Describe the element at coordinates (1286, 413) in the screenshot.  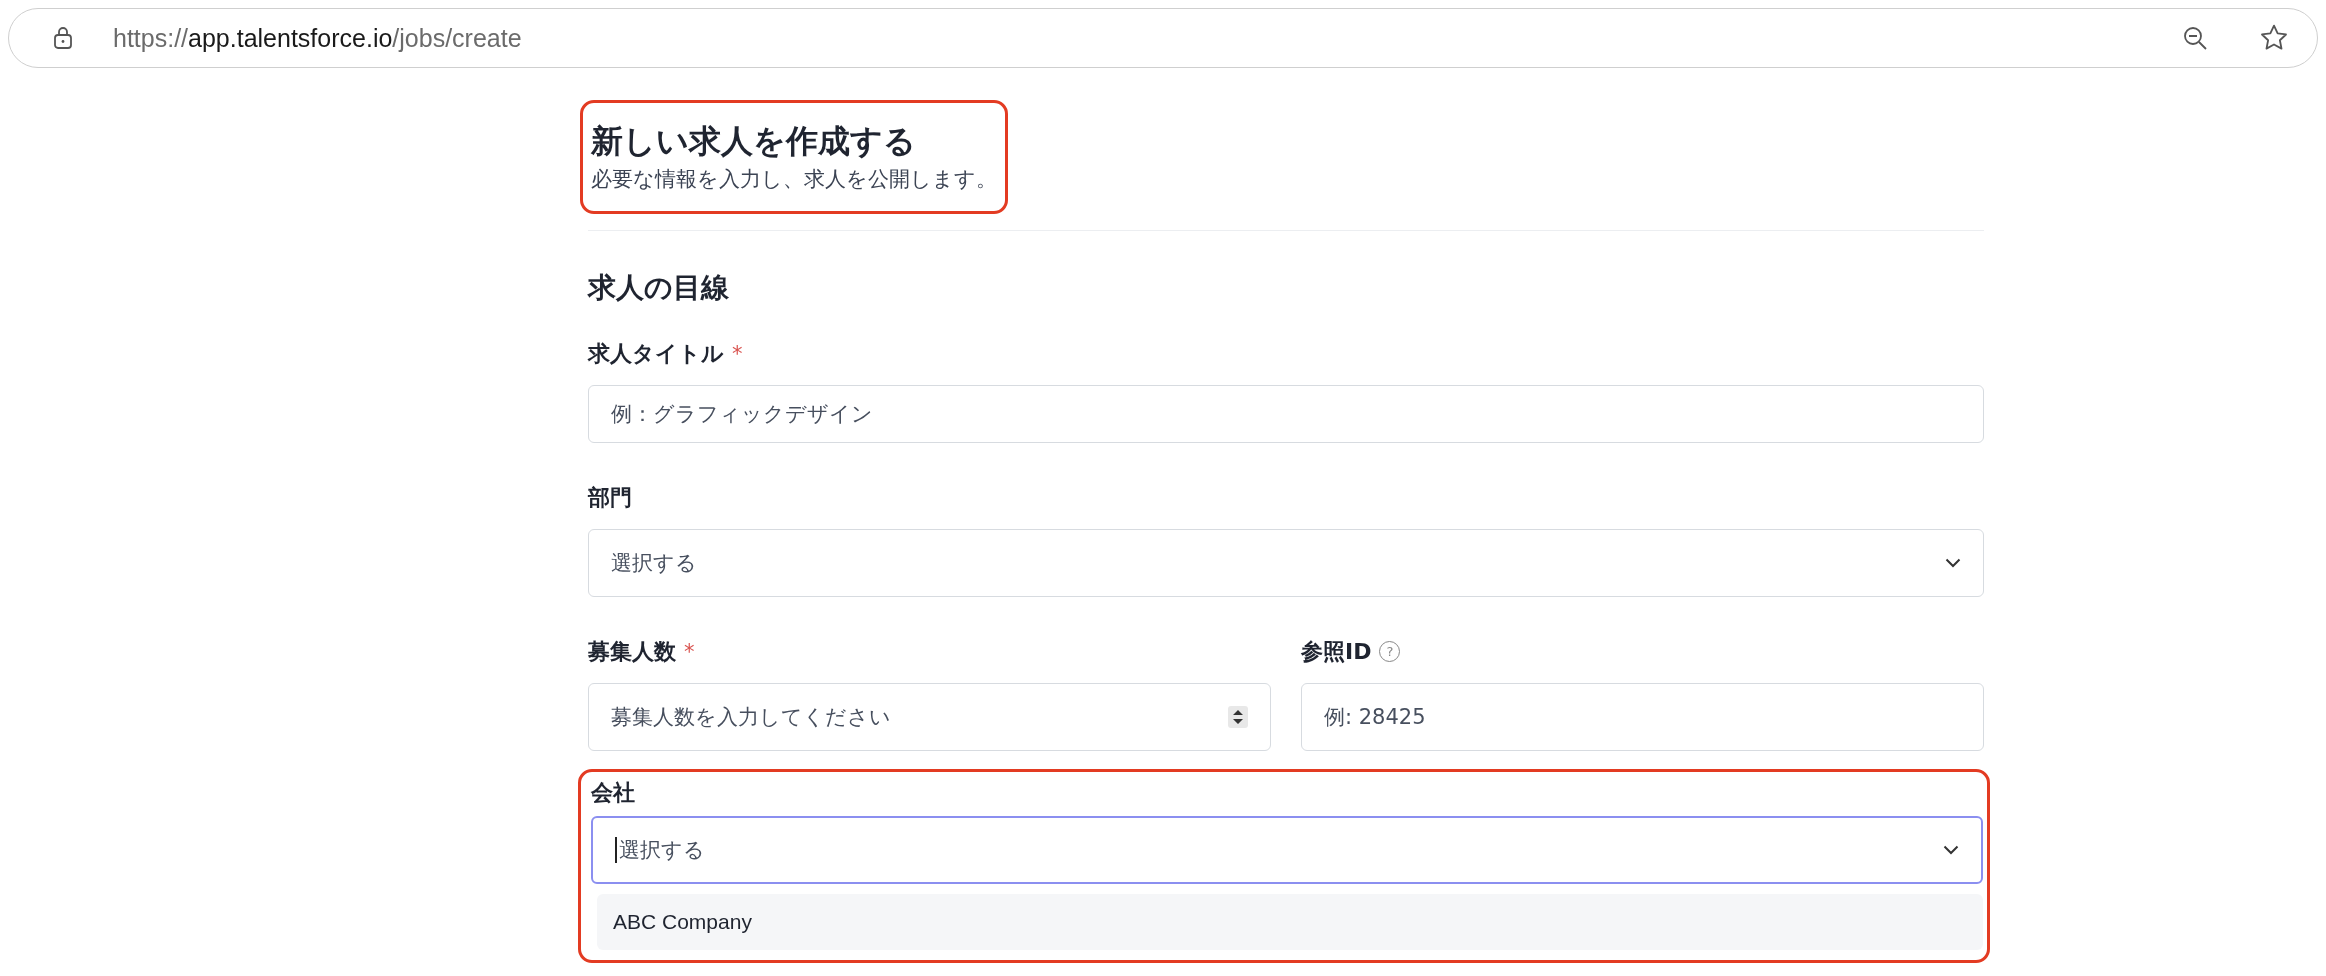
I see `input-field: 例：グラフィックデザイン` at that location.